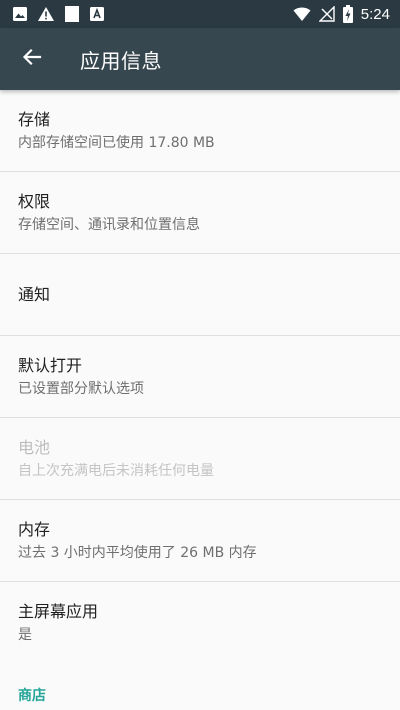  Describe the element at coordinates (200, 541) in the screenshot. I see `memory-item: 内存 过去 3 小时内平均使用了 26 MB 内存` at that location.